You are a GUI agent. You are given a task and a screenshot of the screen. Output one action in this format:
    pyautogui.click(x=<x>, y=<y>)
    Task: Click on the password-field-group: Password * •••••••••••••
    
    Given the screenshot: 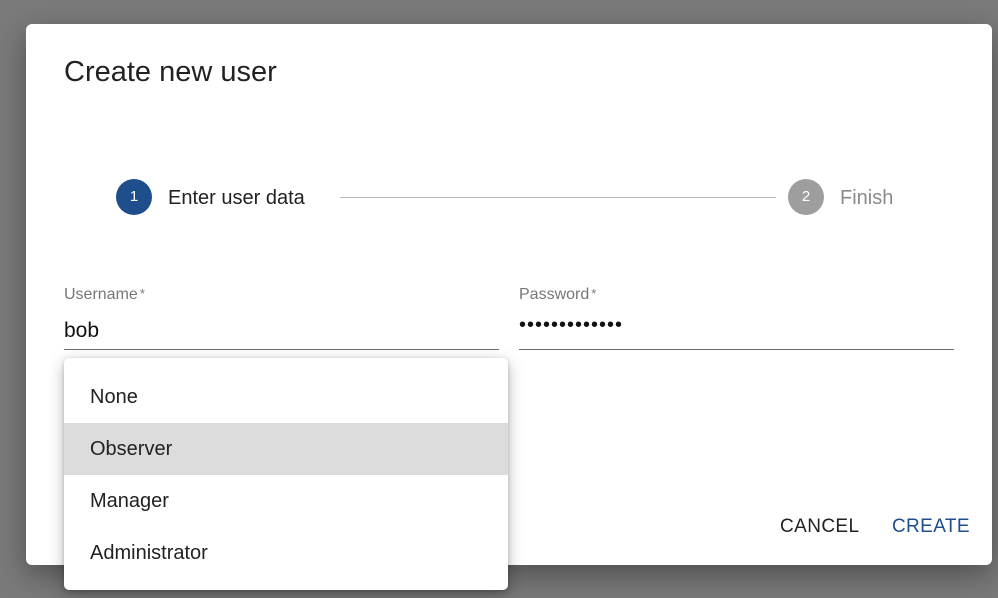 What is the action you would take?
    pyautogui.click(x=736, y=320)
    